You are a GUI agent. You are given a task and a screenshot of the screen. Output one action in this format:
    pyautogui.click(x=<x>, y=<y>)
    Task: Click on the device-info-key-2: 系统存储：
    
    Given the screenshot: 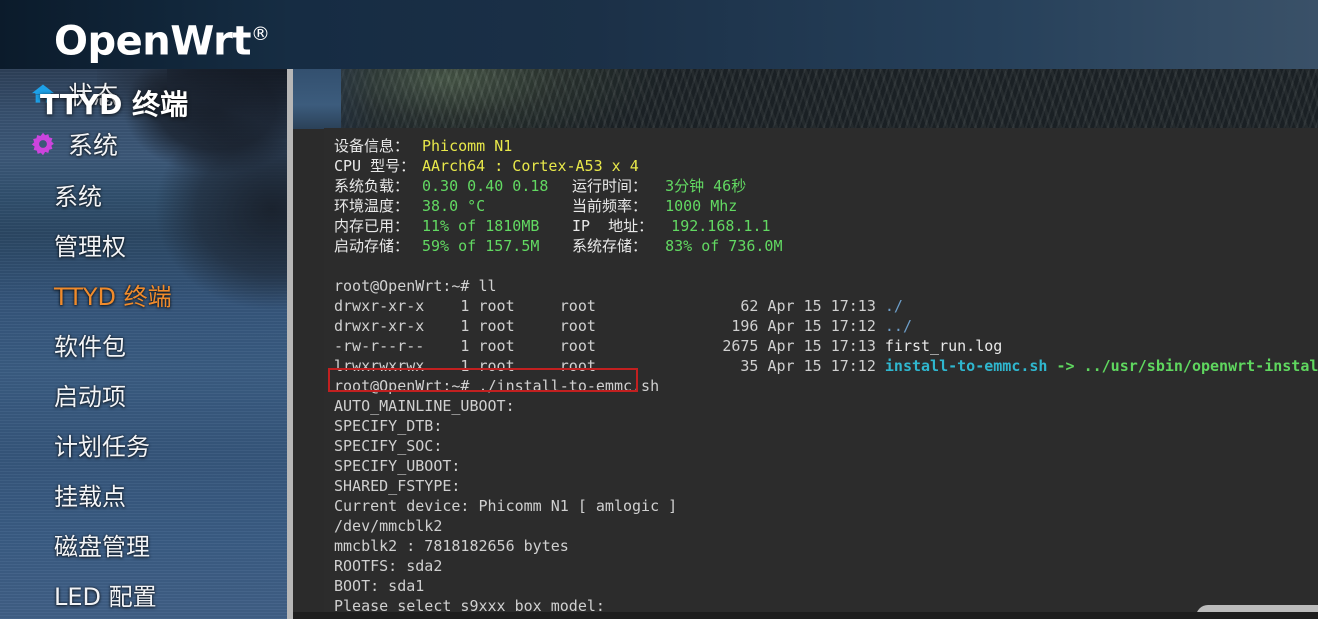 What is the action you would take?
    pyautogui.click(x=610, y=246)
    